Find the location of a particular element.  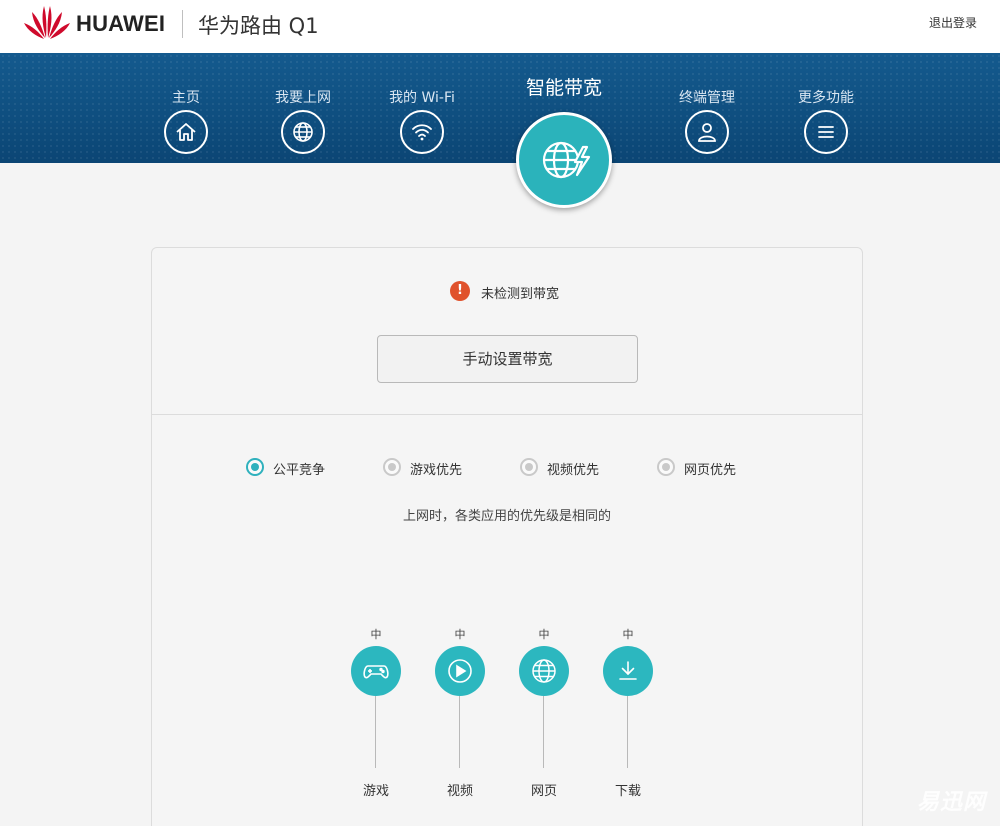

app-name: 下载 is located at coordinates (627, 791).